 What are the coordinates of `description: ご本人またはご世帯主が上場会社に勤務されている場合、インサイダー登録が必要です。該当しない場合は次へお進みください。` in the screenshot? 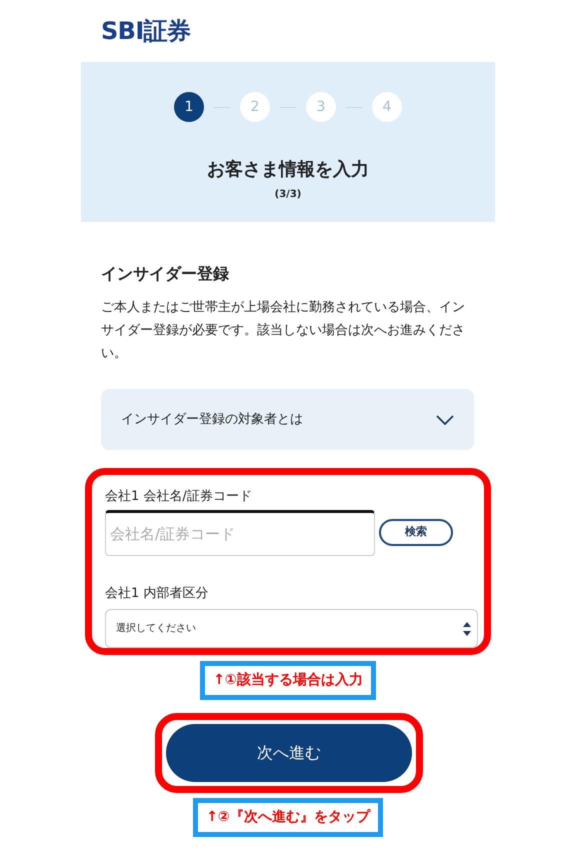 It's located at (283, 331).